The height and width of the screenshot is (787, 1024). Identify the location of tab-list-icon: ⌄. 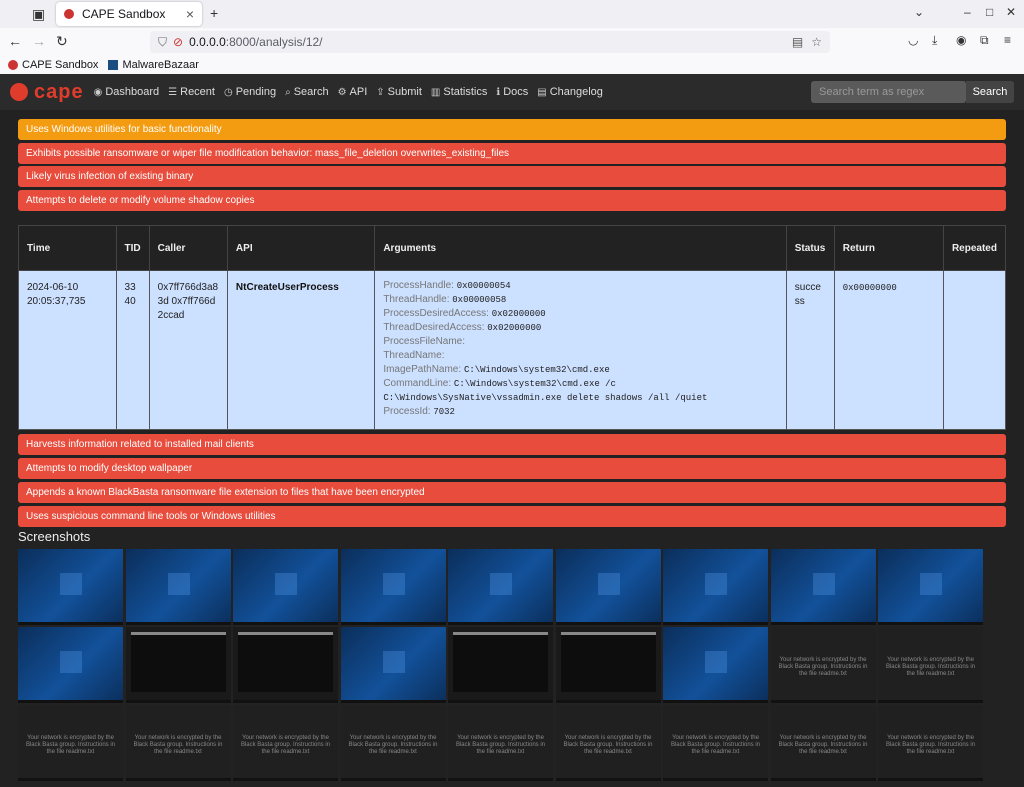
(919, 12).